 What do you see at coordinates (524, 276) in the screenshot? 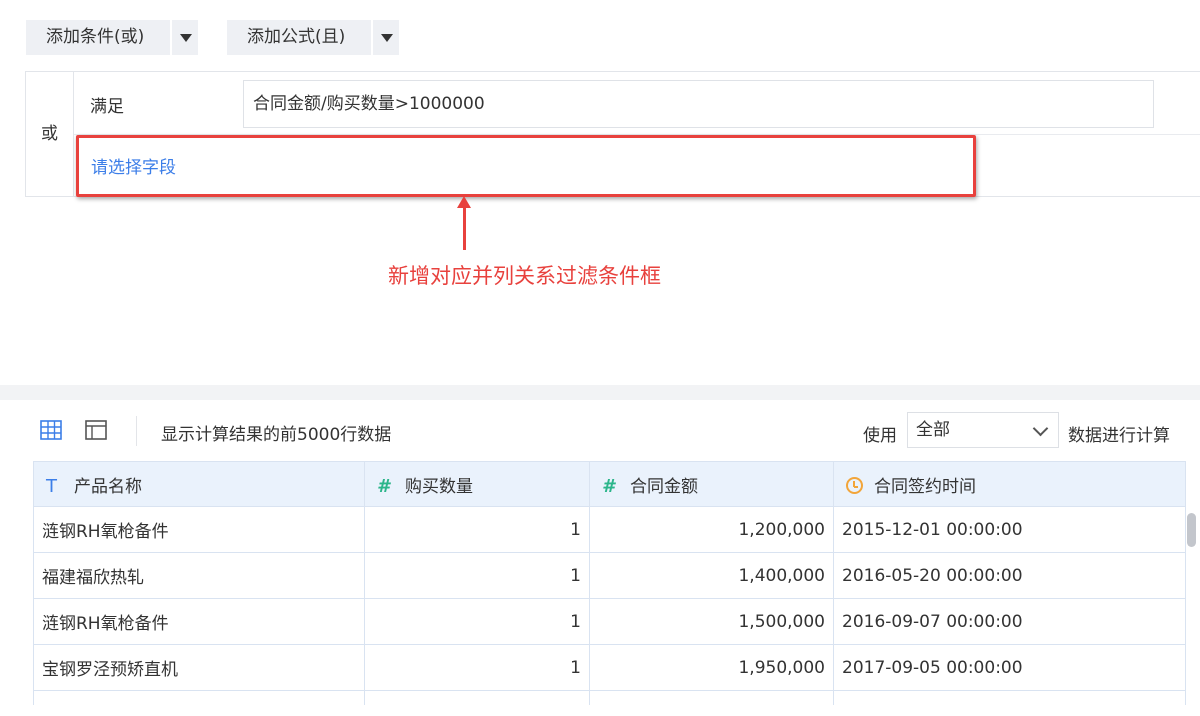
I see `annotation-text: 新增对应并列关系过滤条件框` at bounding box center [524, 276].